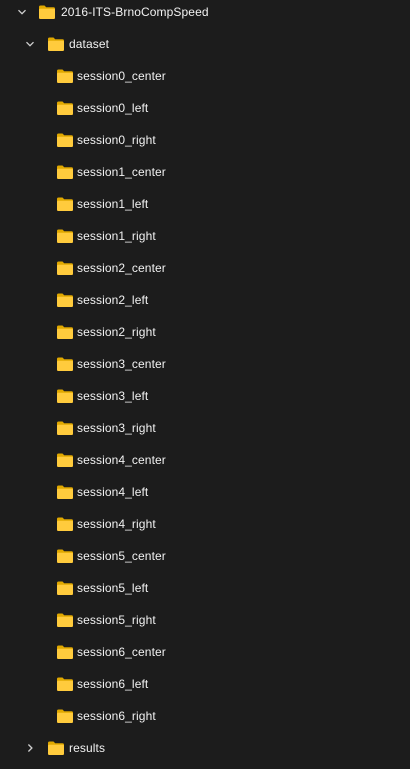  Describe the element at coordinates (113, 588) in the screenshot. I see `tree-item-label: session5_left` at that location.